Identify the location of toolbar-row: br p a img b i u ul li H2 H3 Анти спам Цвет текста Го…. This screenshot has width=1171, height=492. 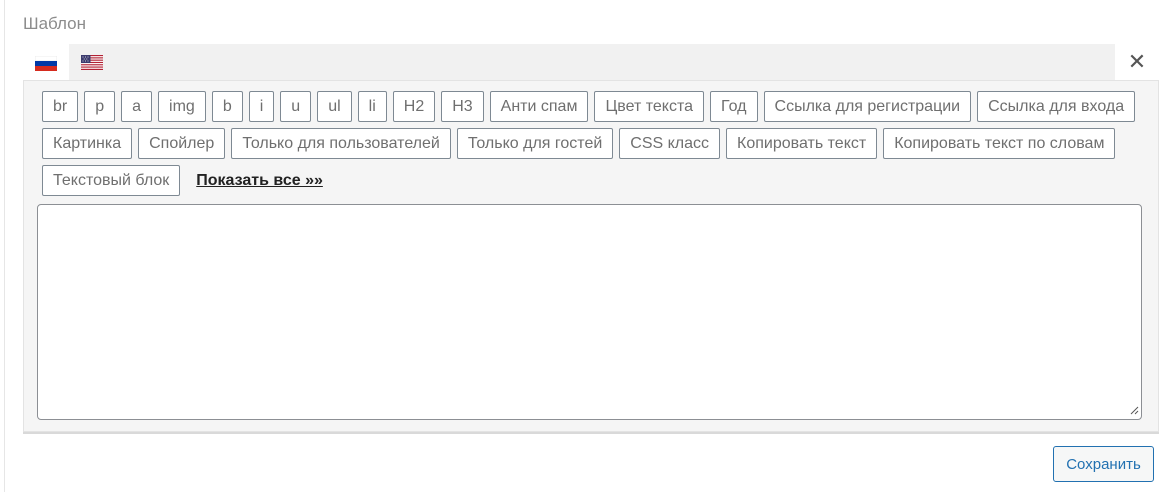
(592, 106).